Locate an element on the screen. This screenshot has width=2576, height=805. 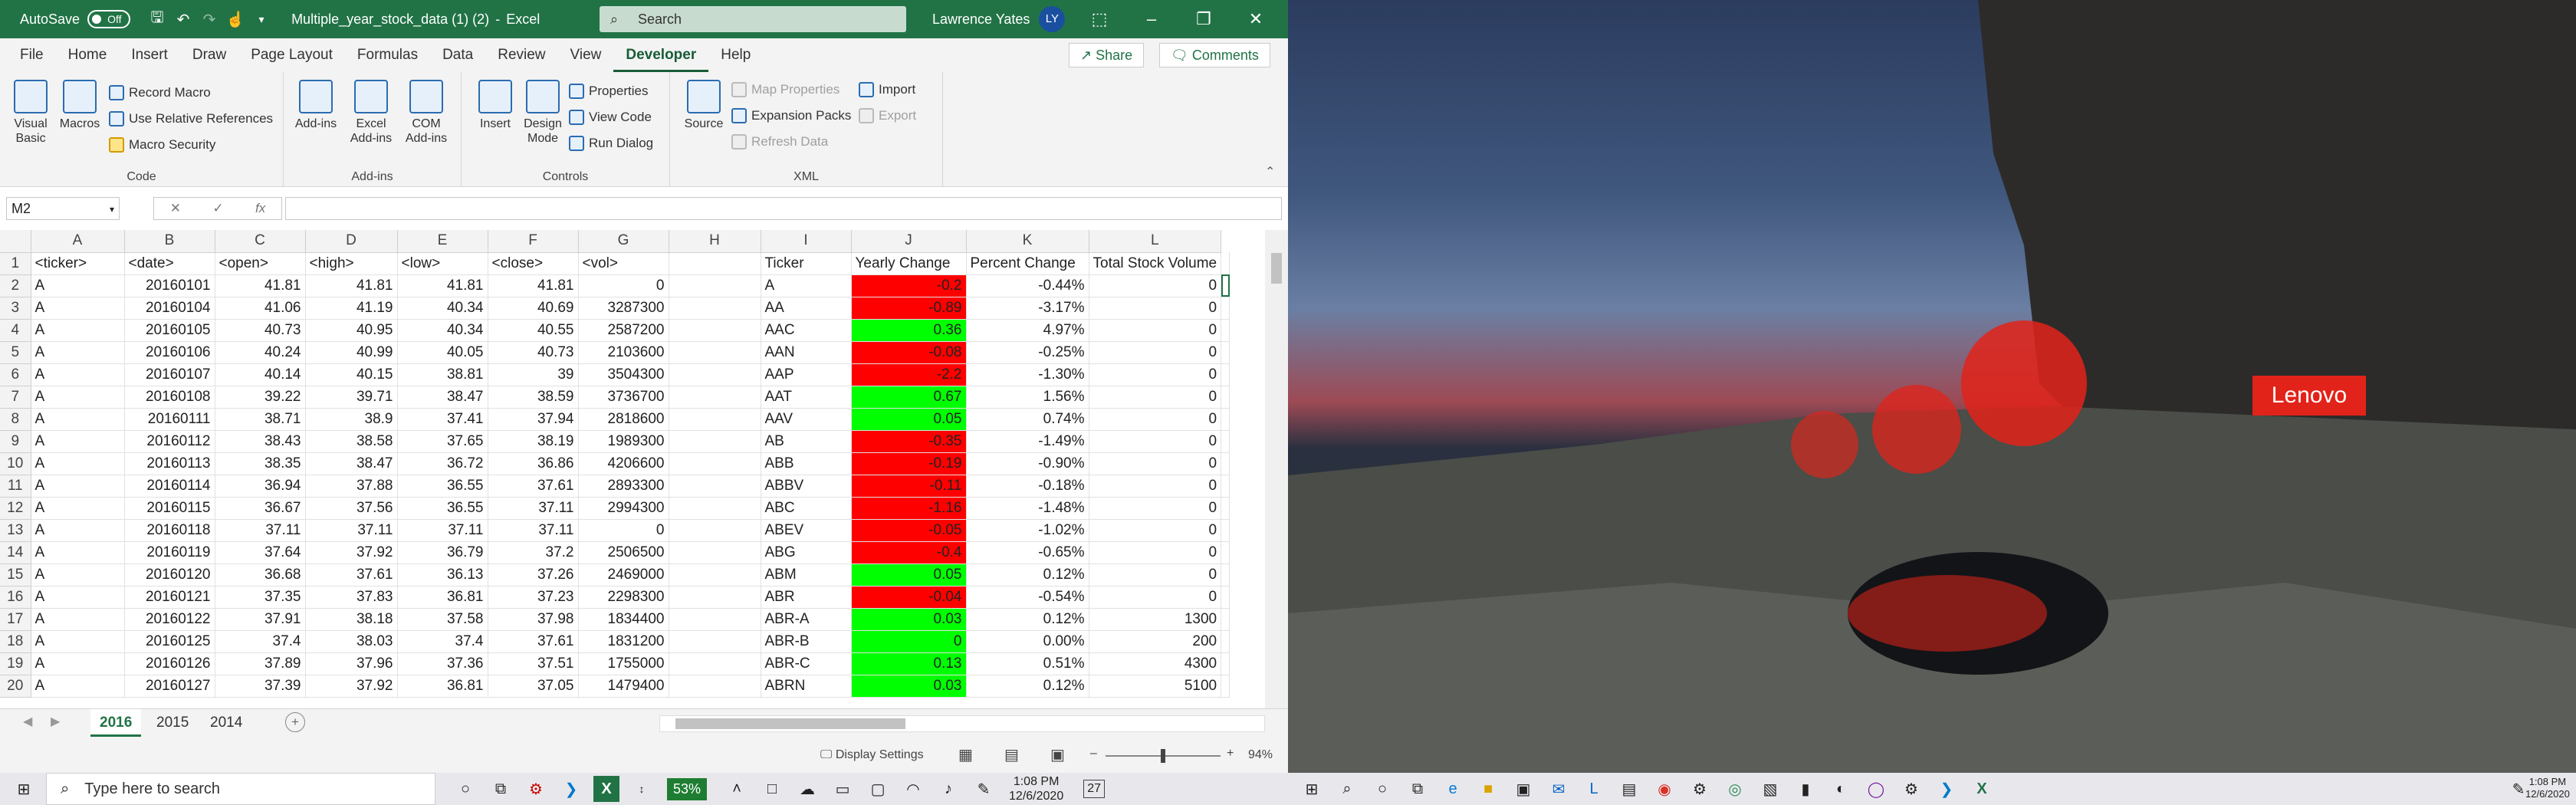
app-icon: ◐ is located at coordinates (1841, 789).